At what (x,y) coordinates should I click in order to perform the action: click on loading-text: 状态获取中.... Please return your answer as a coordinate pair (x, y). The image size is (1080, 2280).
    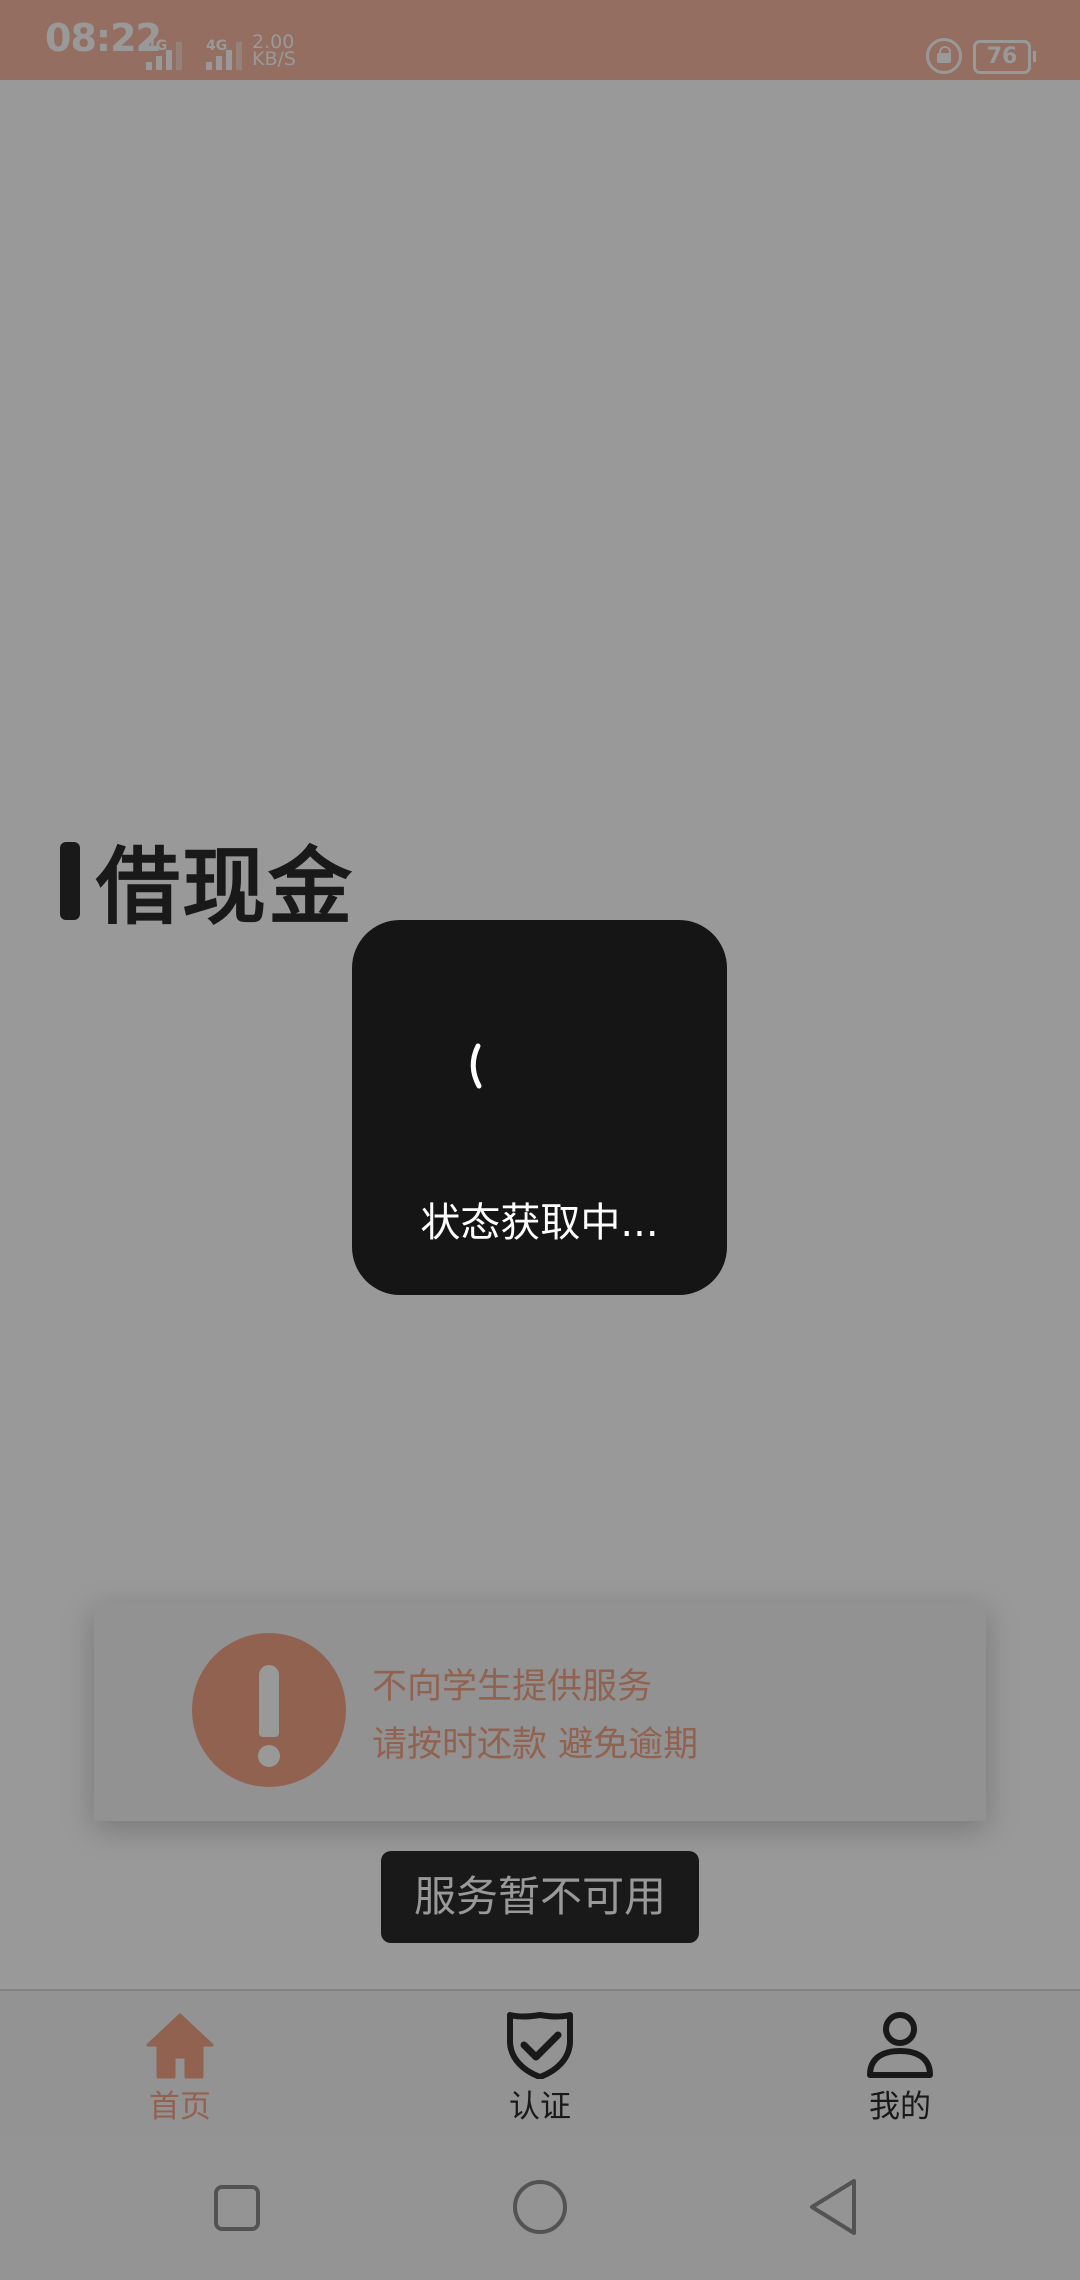
    Looking at the image, I should click on (539, 1223).